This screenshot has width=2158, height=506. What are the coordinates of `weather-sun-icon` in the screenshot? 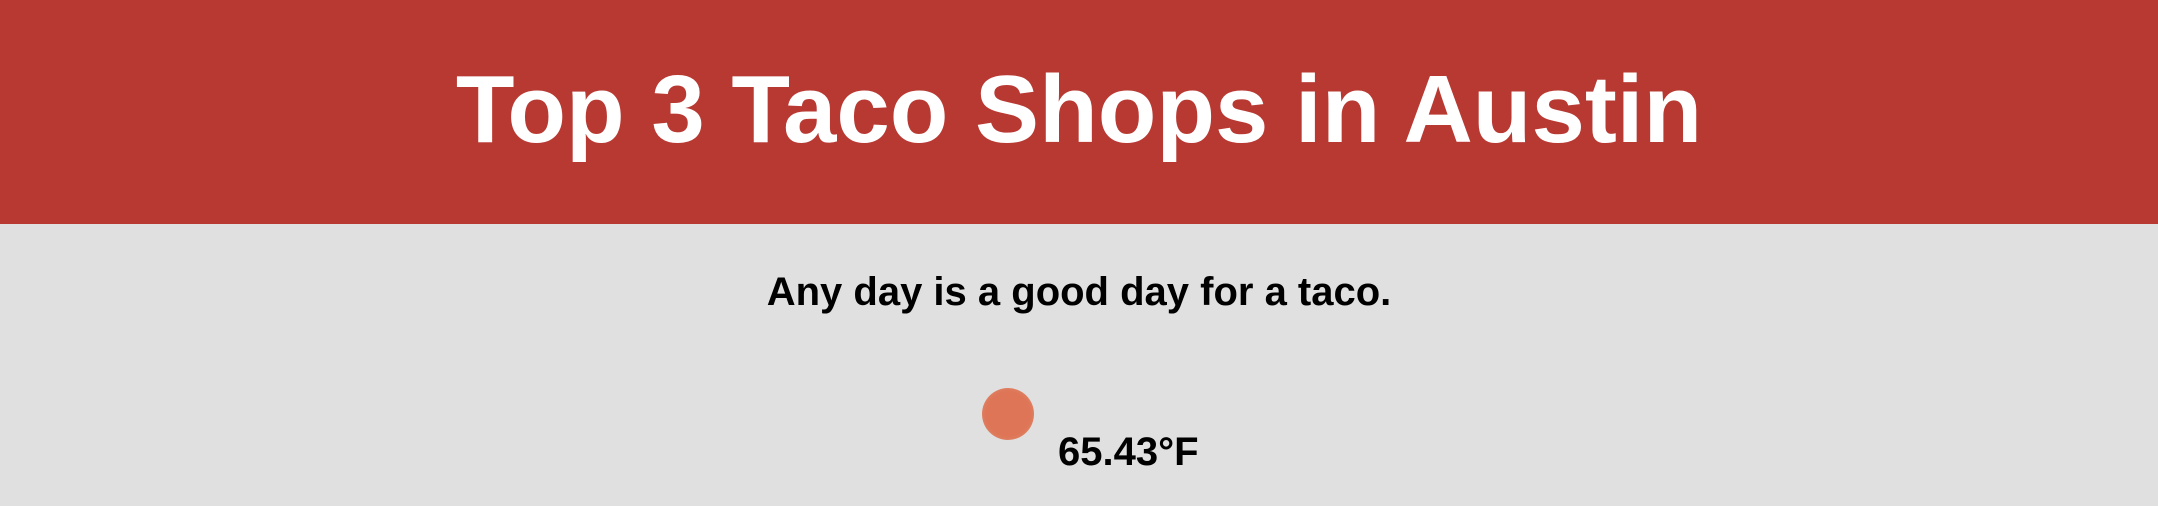 It's located at (1008, 414).